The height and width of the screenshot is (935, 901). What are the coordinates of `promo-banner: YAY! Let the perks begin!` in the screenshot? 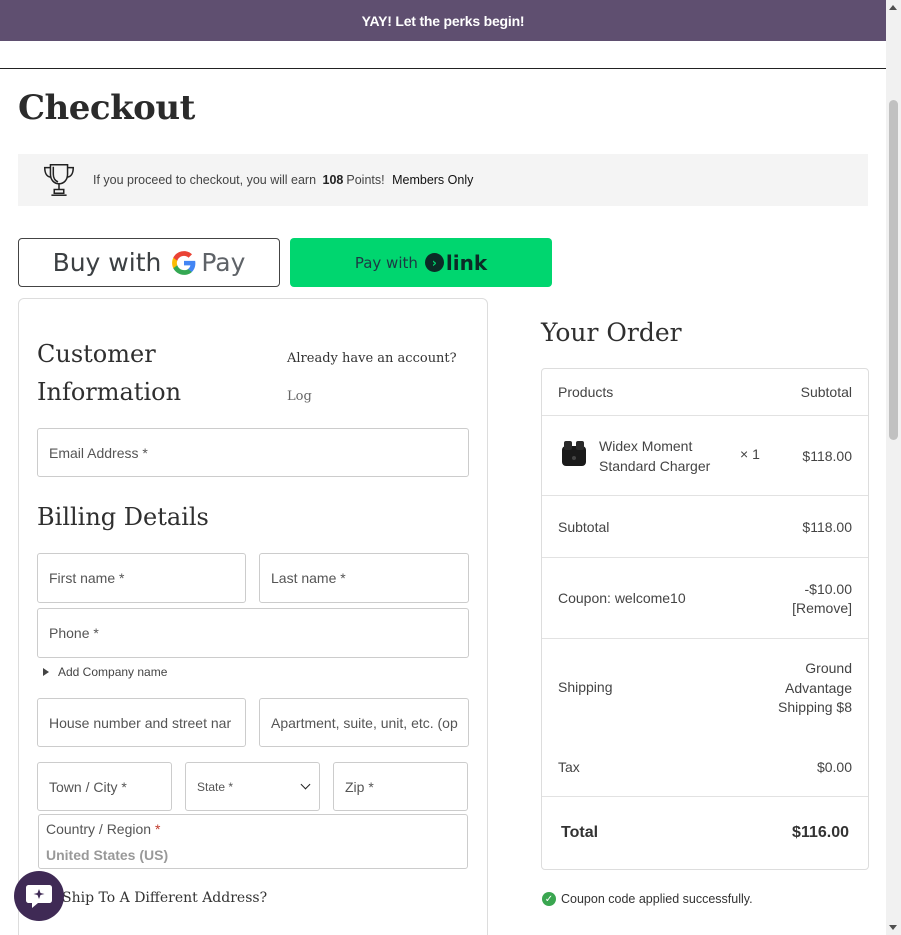 It's located at (443, 20).